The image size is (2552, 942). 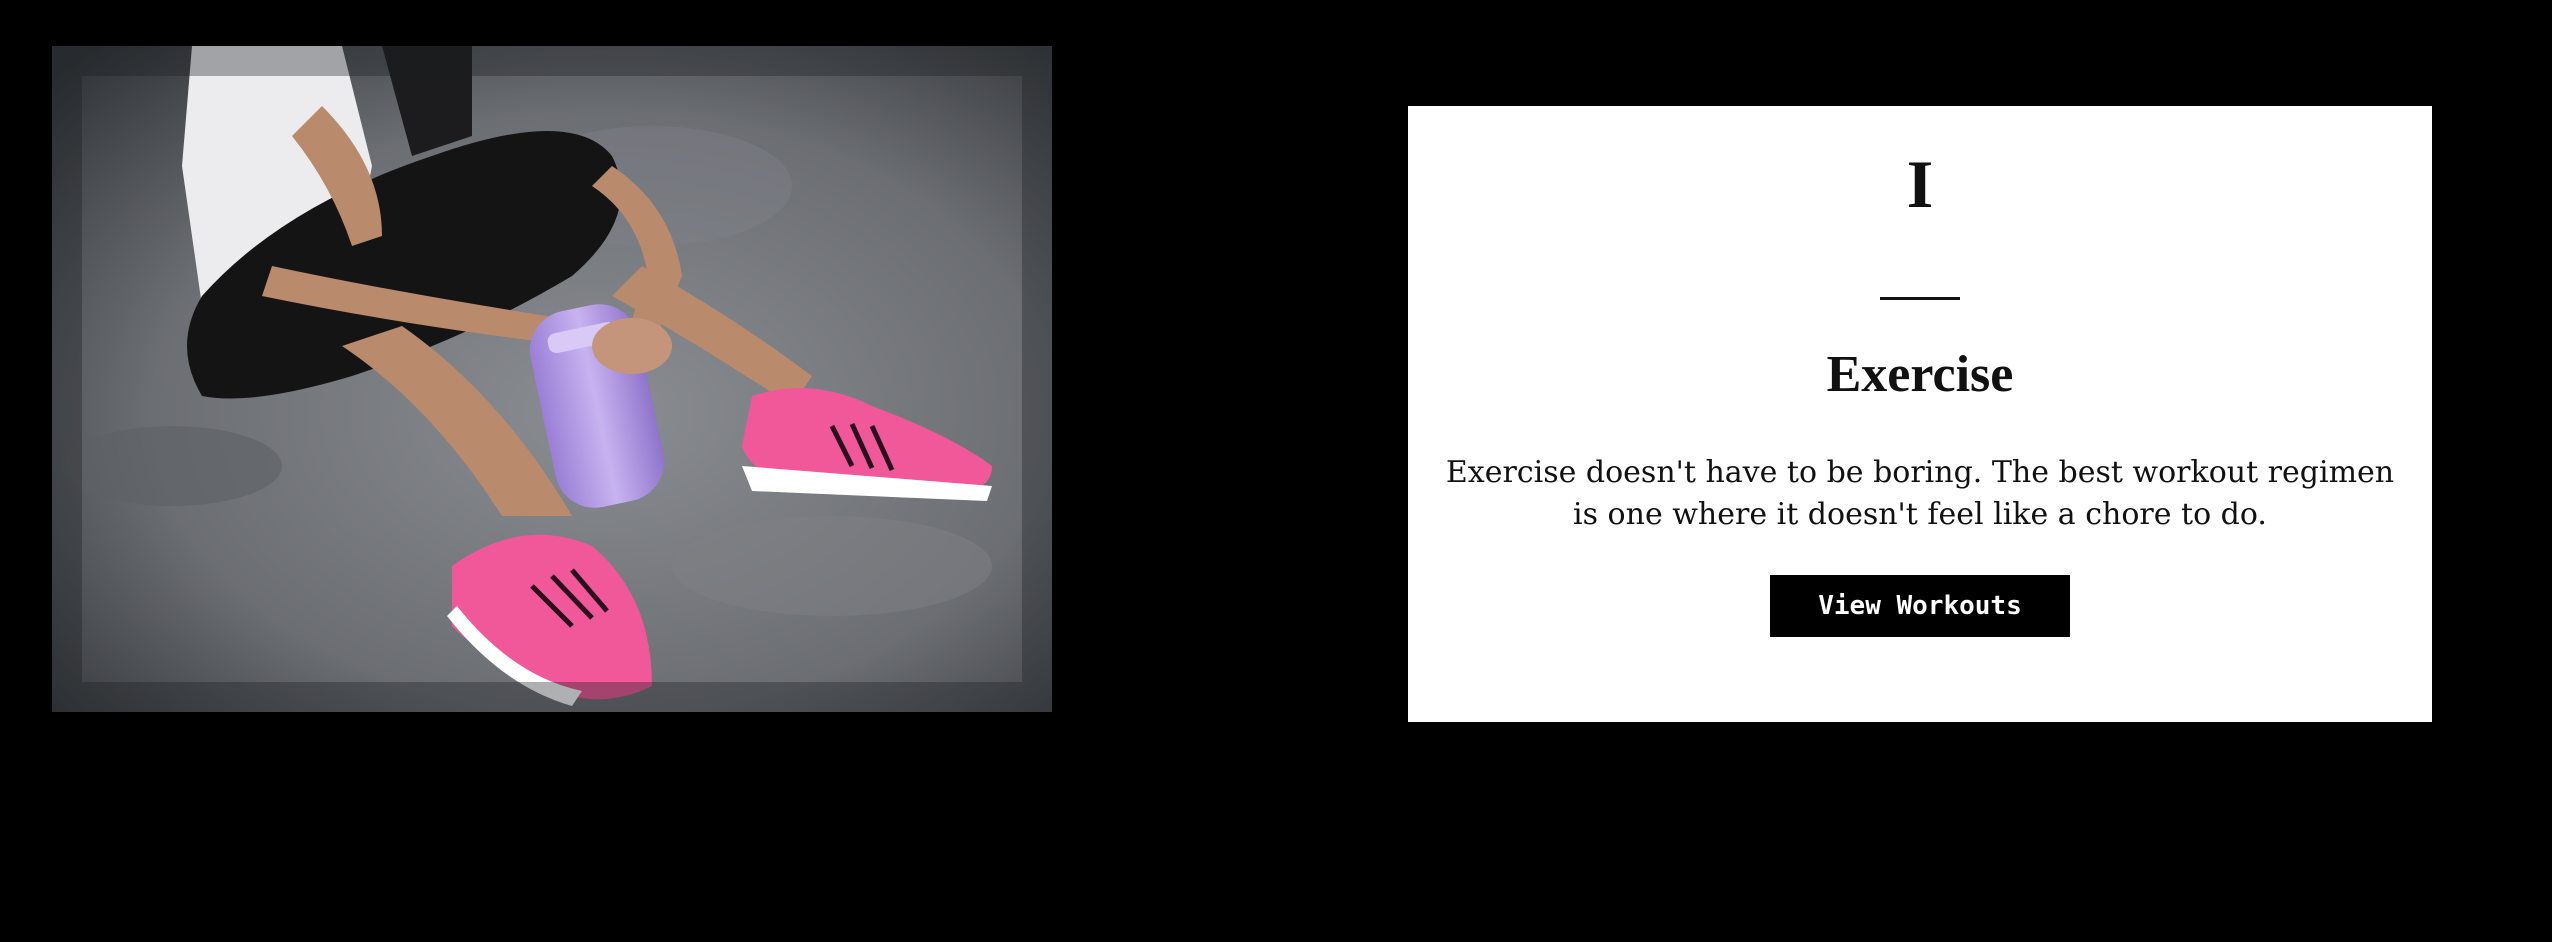 What do you see at coordinates (1920, 374) in the screenshot?
I see `card-title: Exercise` at bounding box center [1920, 374].